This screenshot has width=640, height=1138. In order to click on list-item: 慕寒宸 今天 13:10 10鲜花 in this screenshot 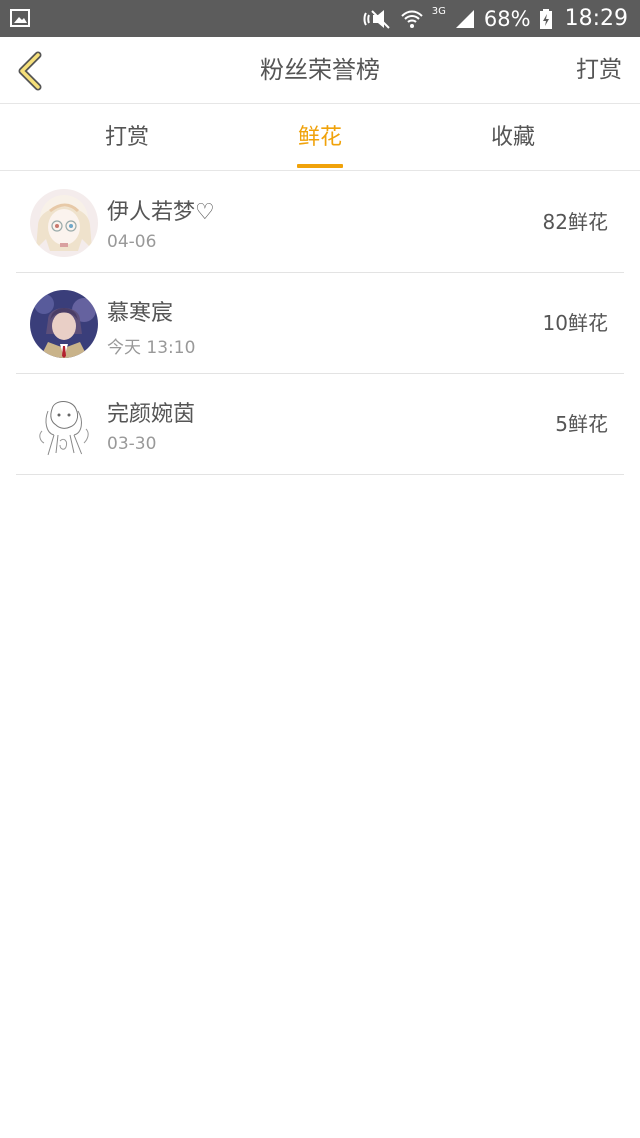, I will do `click(320, 323)`.